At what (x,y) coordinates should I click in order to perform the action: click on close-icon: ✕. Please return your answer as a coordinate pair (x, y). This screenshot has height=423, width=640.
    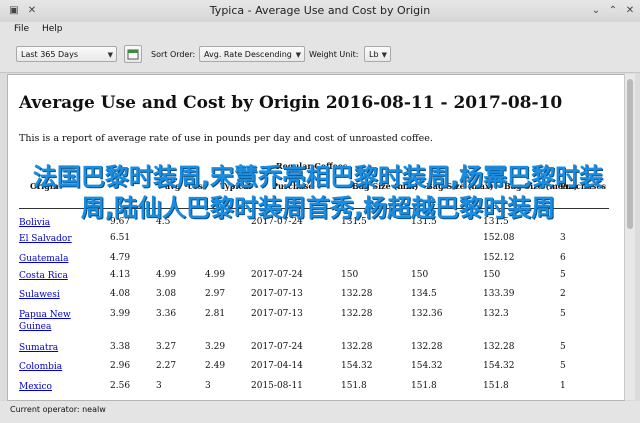
    Looking at the image, I should click on (630, 11).